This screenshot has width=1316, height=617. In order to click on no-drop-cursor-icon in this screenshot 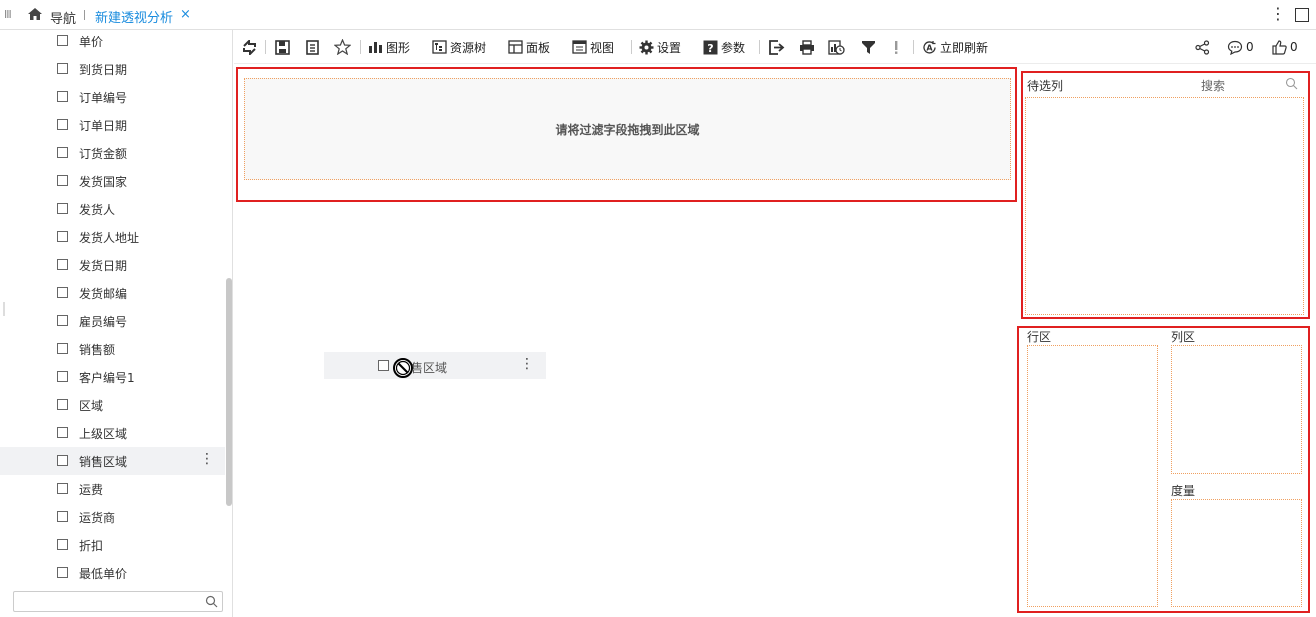, I will do `click(403, 368)`.